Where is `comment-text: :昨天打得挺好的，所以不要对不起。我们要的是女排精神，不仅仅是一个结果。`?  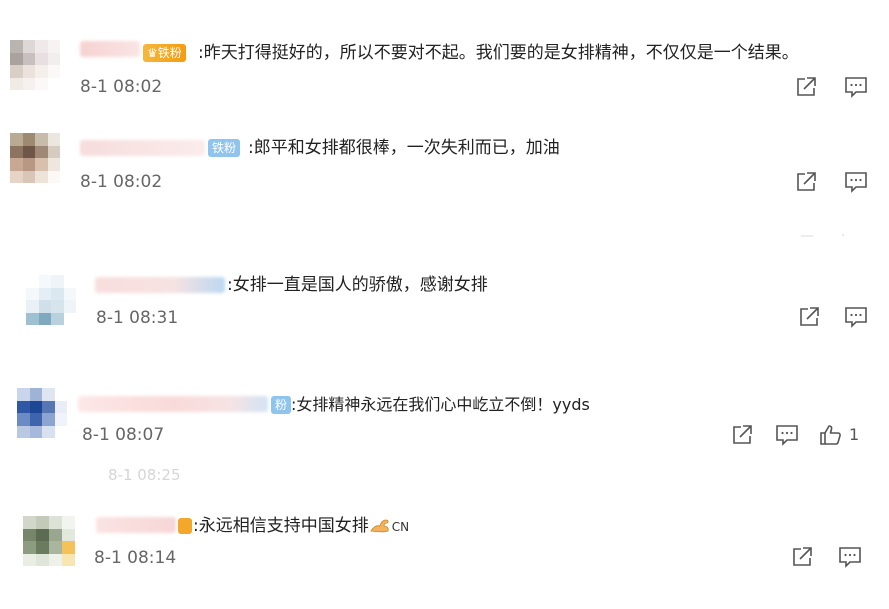 comment-text: :昨天打得挺好的，所以不要对不起。我们要的是女排精神，不仅仅是一个结果。 is located at coordinates (498, 53).